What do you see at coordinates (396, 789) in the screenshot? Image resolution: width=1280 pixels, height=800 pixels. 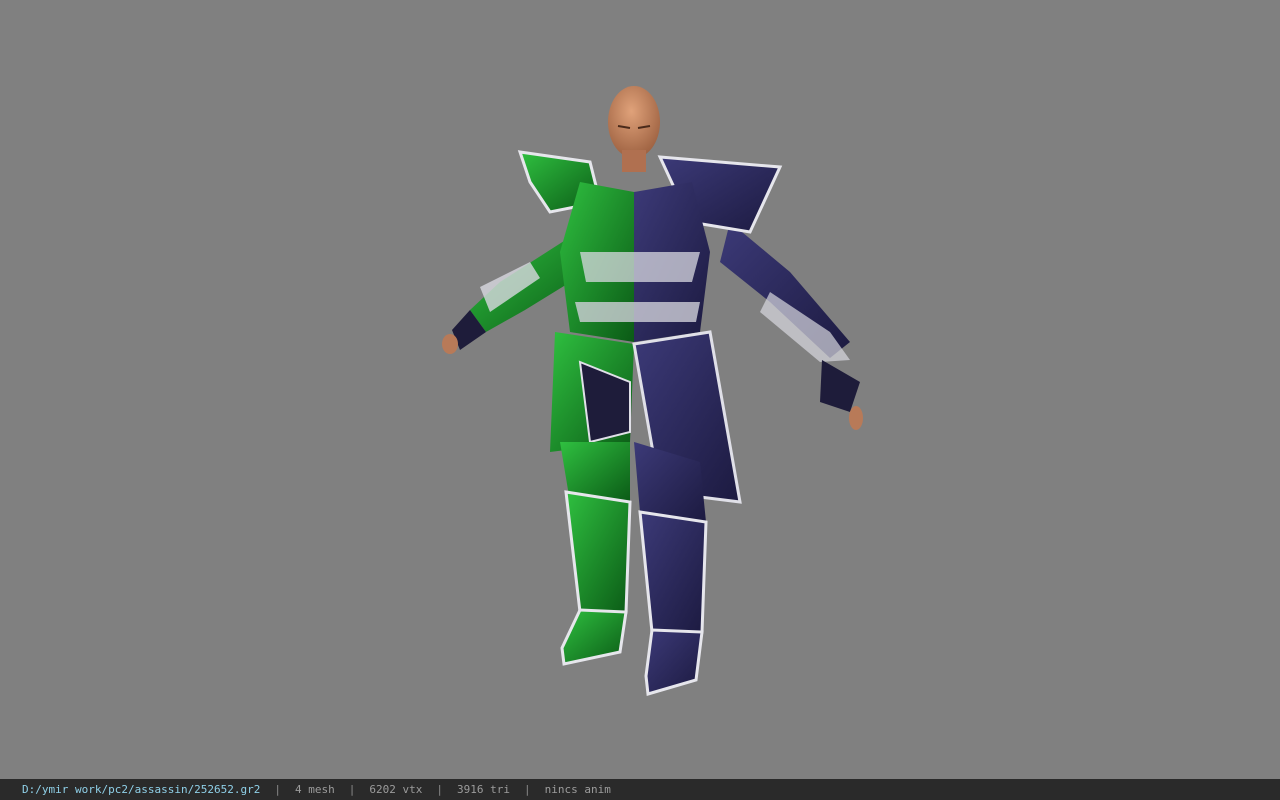 I see `vertex-count: 6202 vtx` at bounding box center [396, 789].